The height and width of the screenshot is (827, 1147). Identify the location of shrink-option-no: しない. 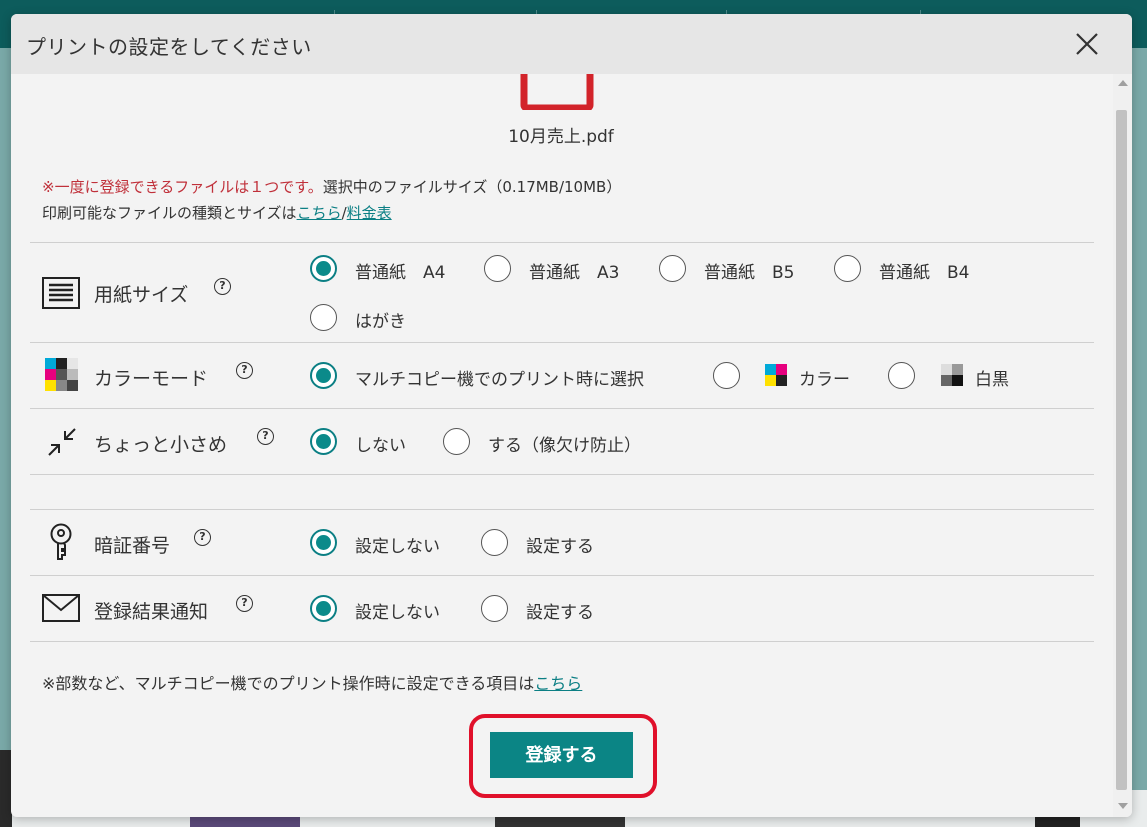
(380, 446).